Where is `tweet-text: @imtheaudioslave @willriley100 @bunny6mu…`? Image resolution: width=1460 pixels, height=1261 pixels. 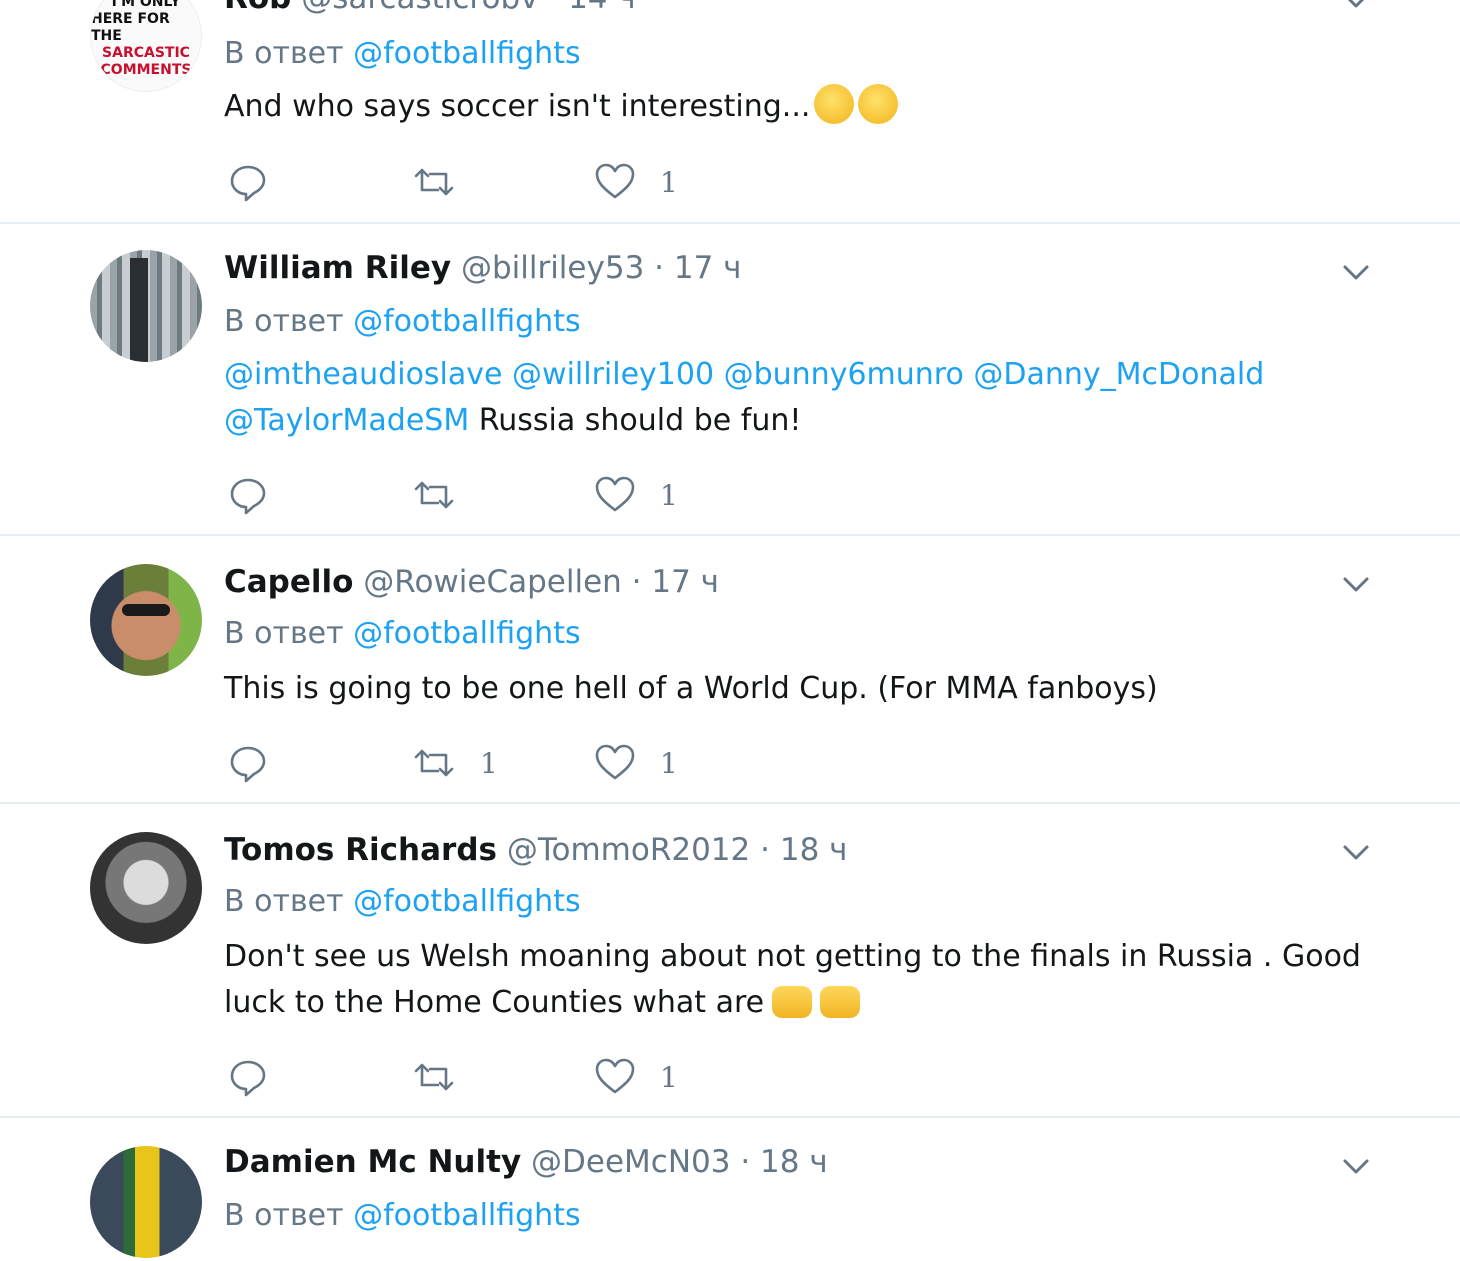 tweet-text: @imtheaudioslave @willriley100 @bunny6mu… is located at coordinates (804, 398).